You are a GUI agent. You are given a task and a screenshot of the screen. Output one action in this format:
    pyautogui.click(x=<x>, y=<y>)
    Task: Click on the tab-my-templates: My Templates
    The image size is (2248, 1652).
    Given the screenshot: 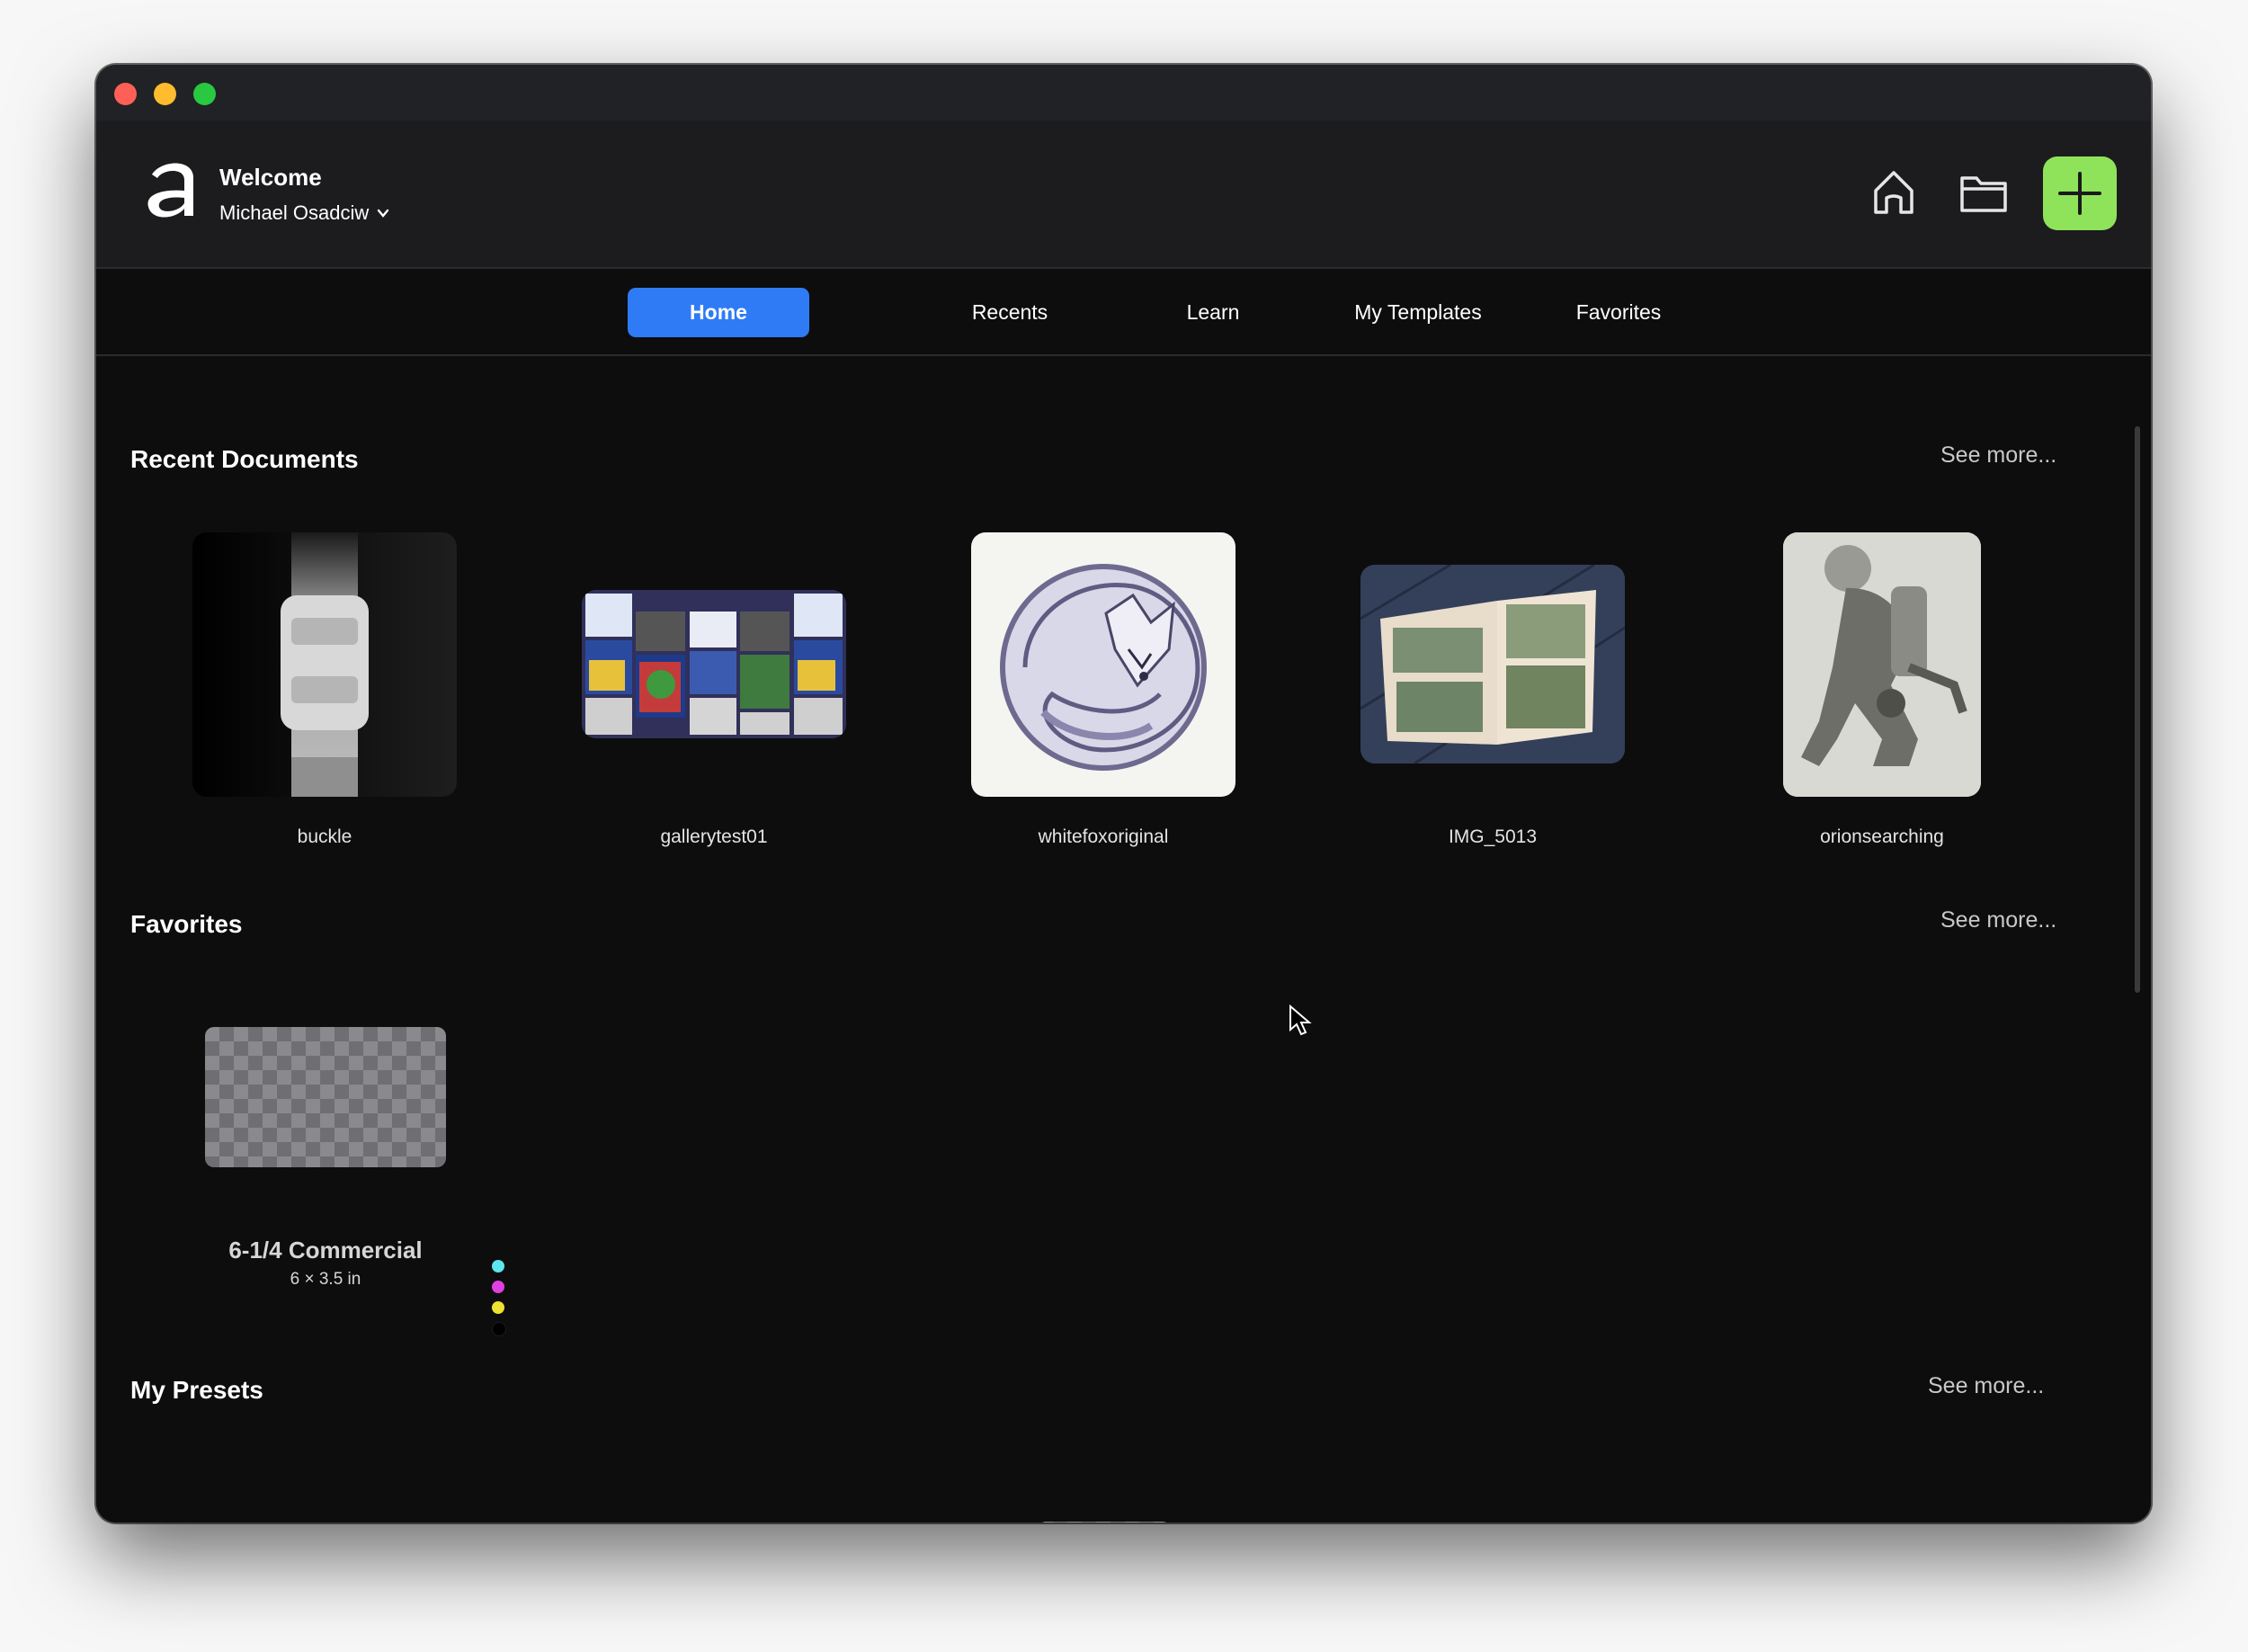 What is the action you would take?
    pyautogui.click(x=1418, y=312)
    